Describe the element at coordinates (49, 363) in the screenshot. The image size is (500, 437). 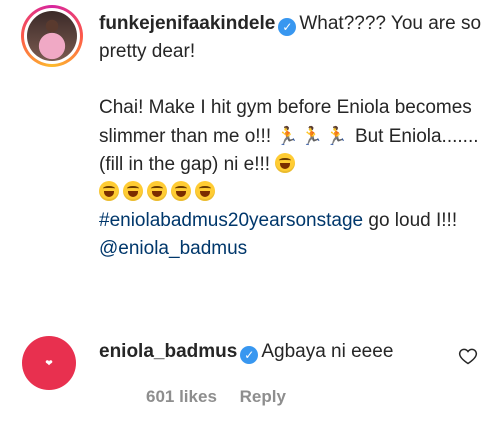
I see `avatar-eniola-badmus: ❤` at that location.